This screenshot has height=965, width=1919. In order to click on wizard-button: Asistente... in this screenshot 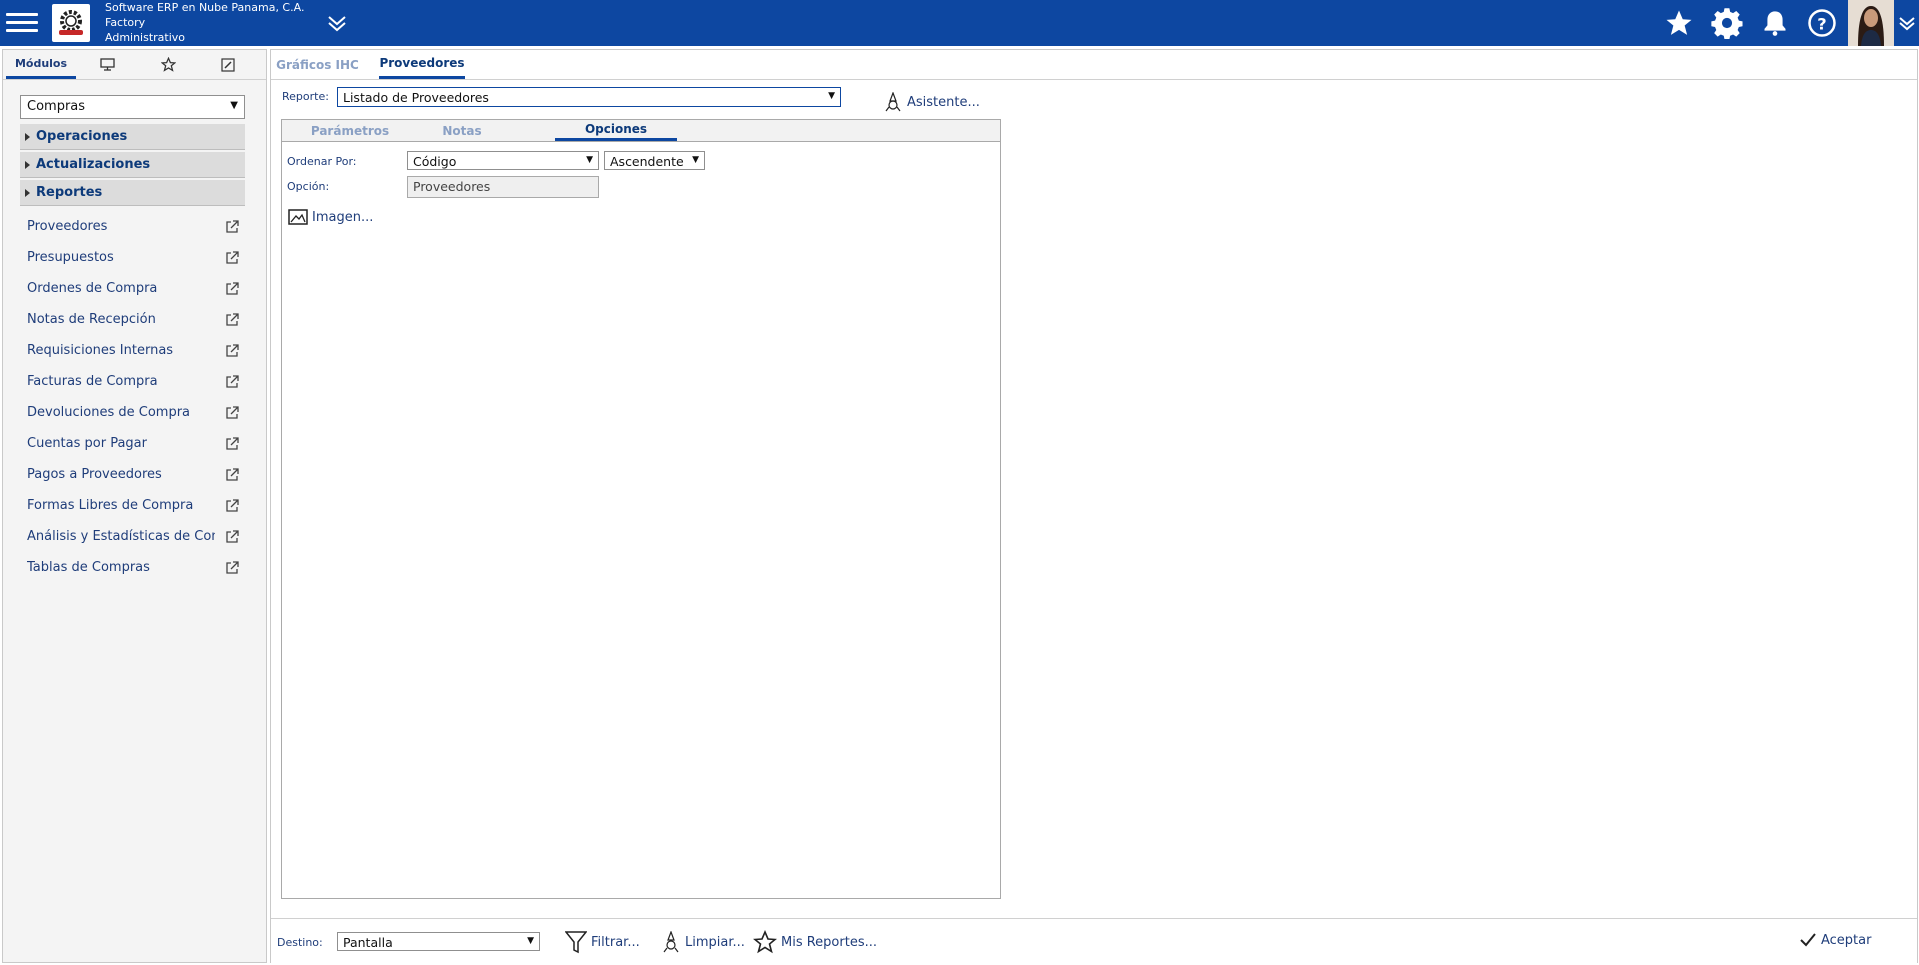, I will do `click(931, 102)`.